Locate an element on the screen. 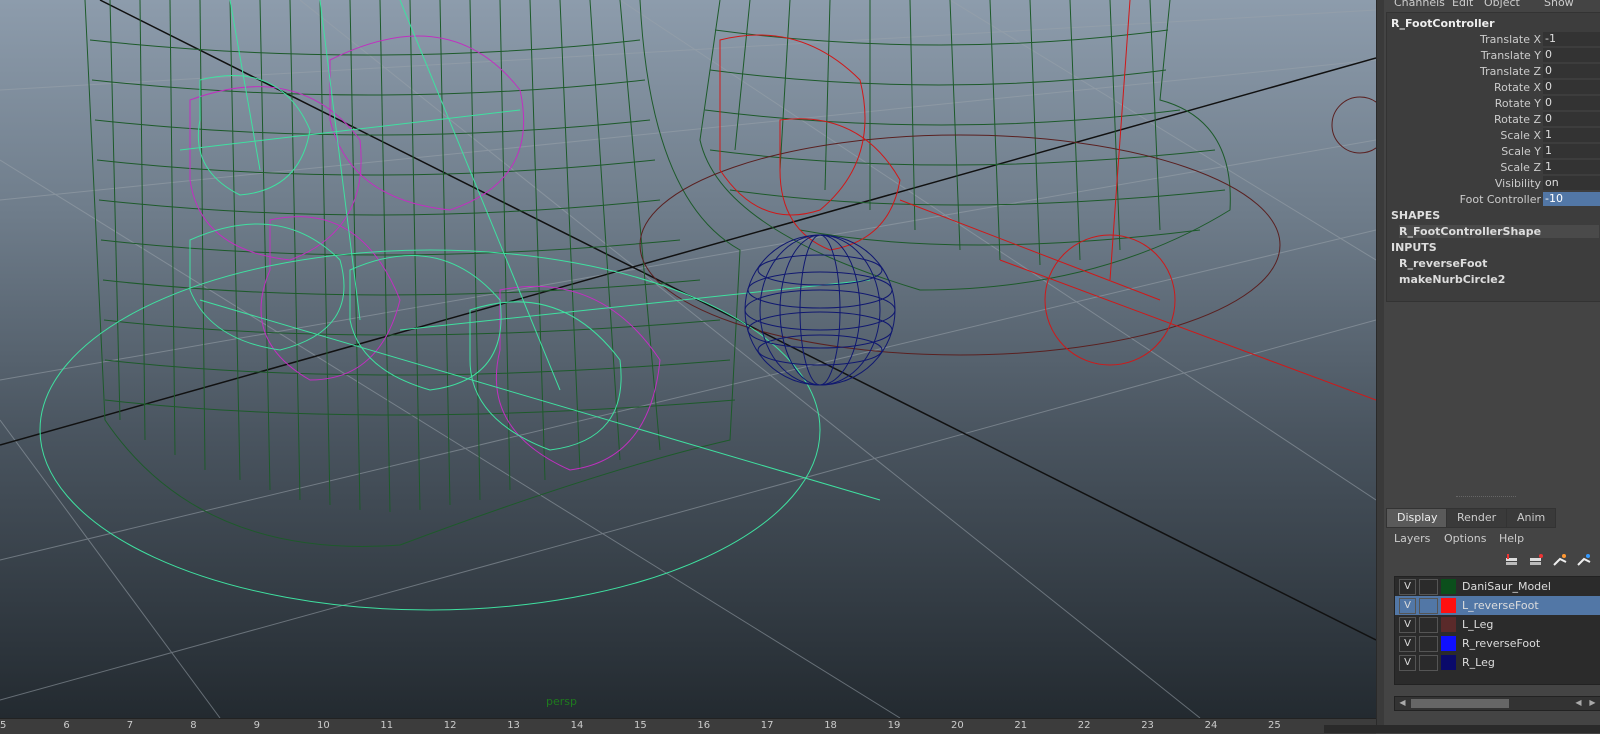 The height and width of the screenshot is (734, 1600). layer-row: V R_Leg is located at coordinates (1497, 662).